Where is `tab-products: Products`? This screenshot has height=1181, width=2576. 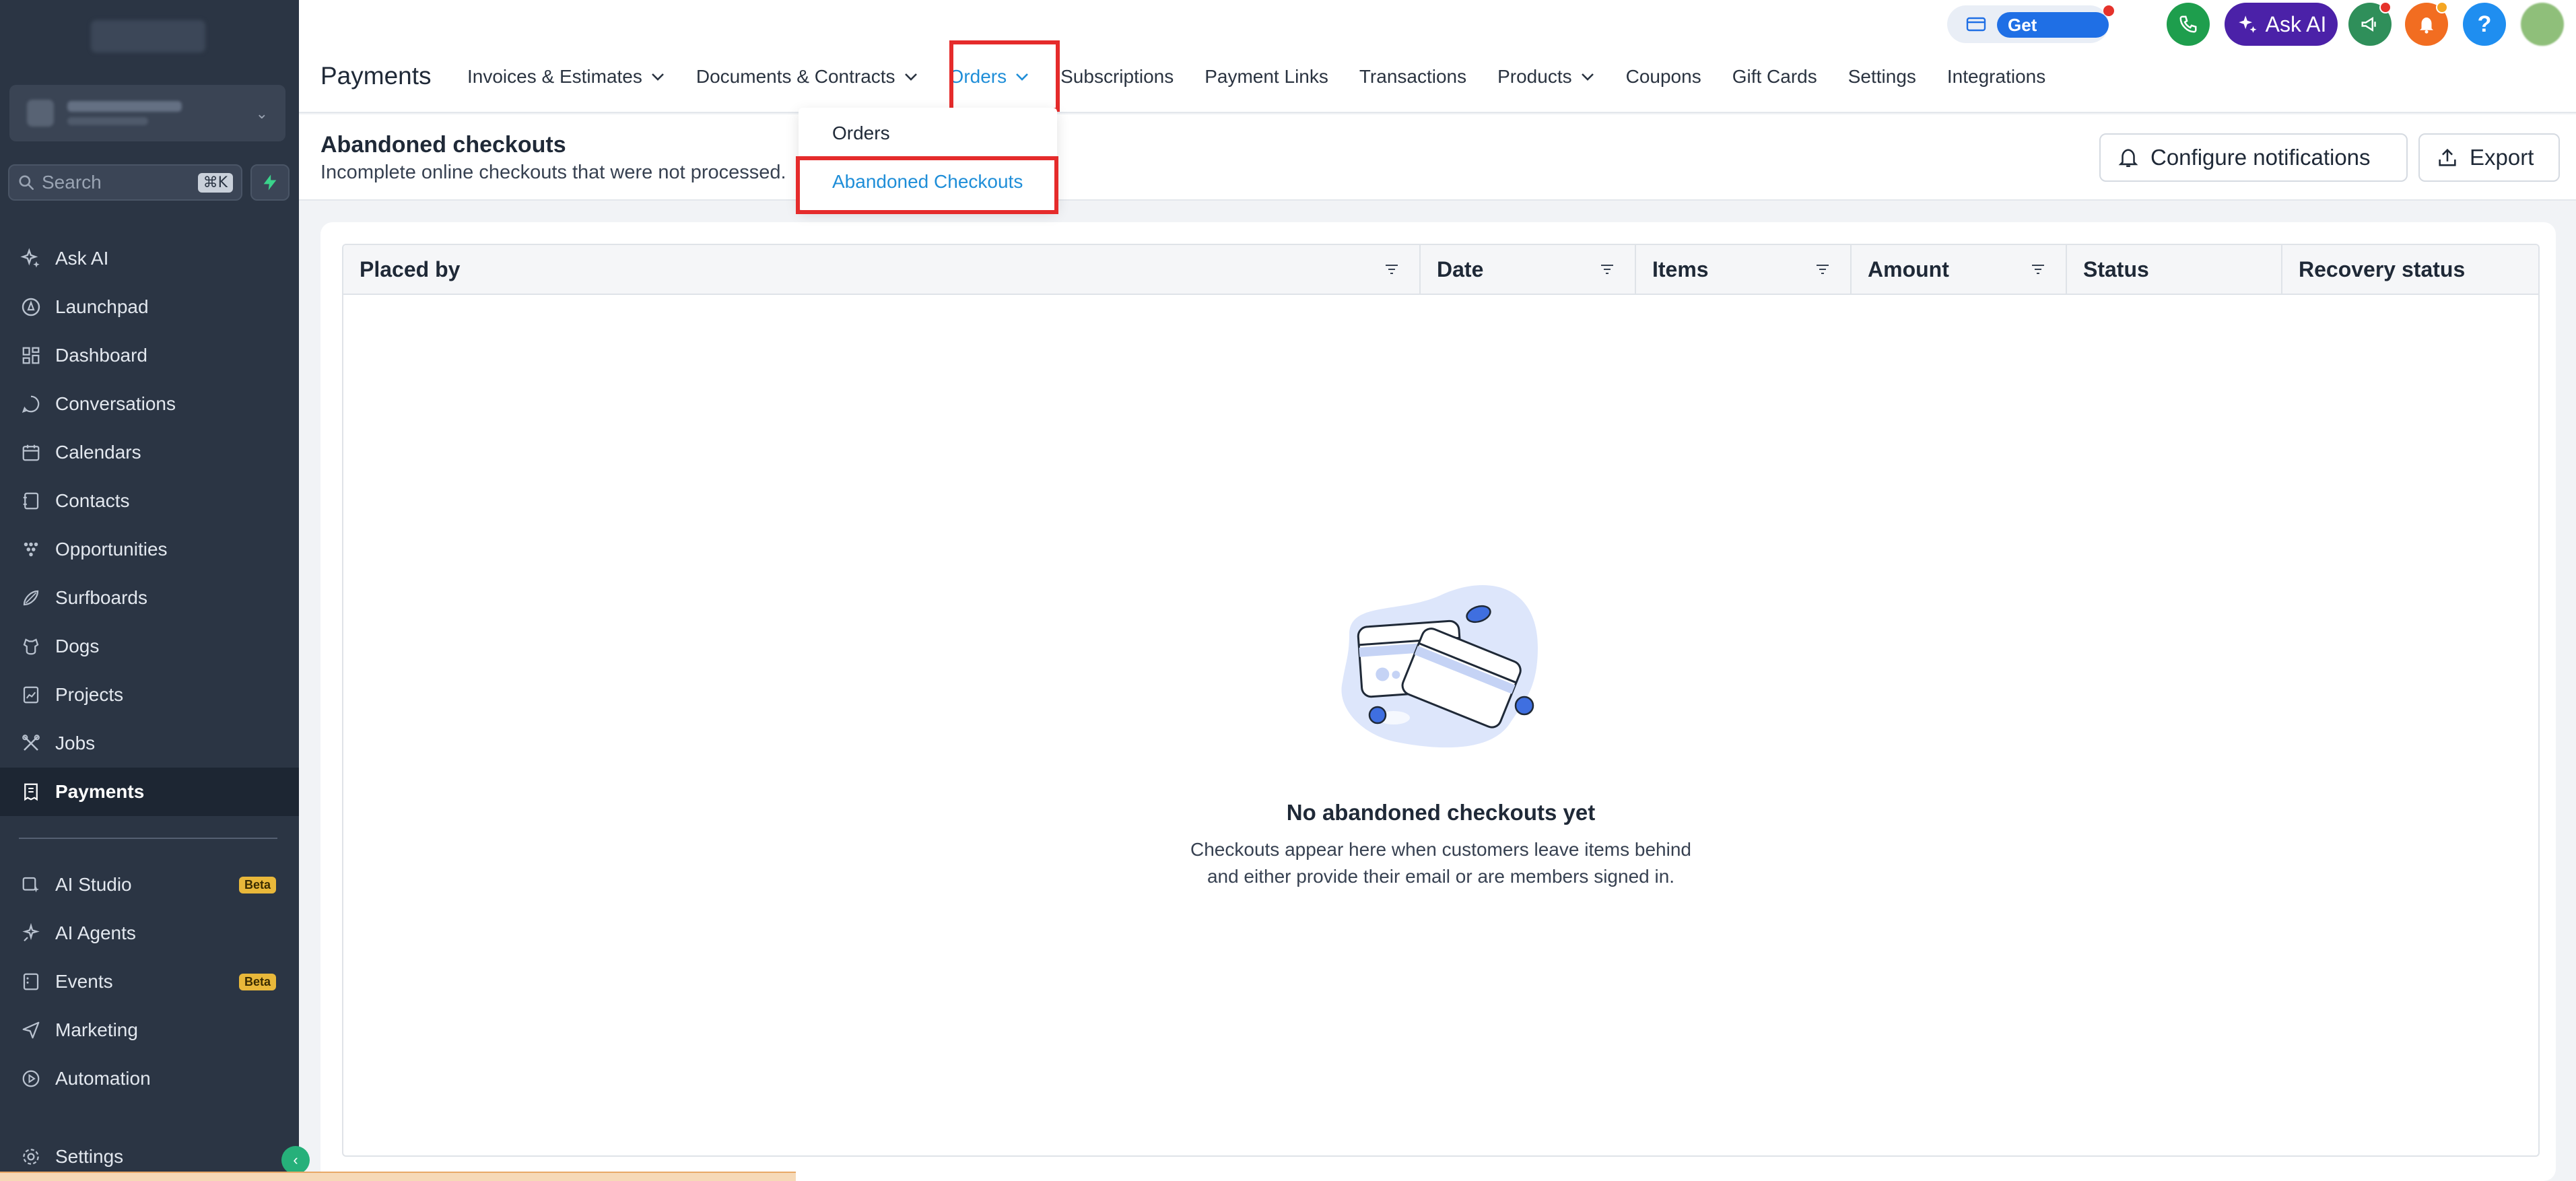 tab-products: Products is located at coordinates (1546, 77).